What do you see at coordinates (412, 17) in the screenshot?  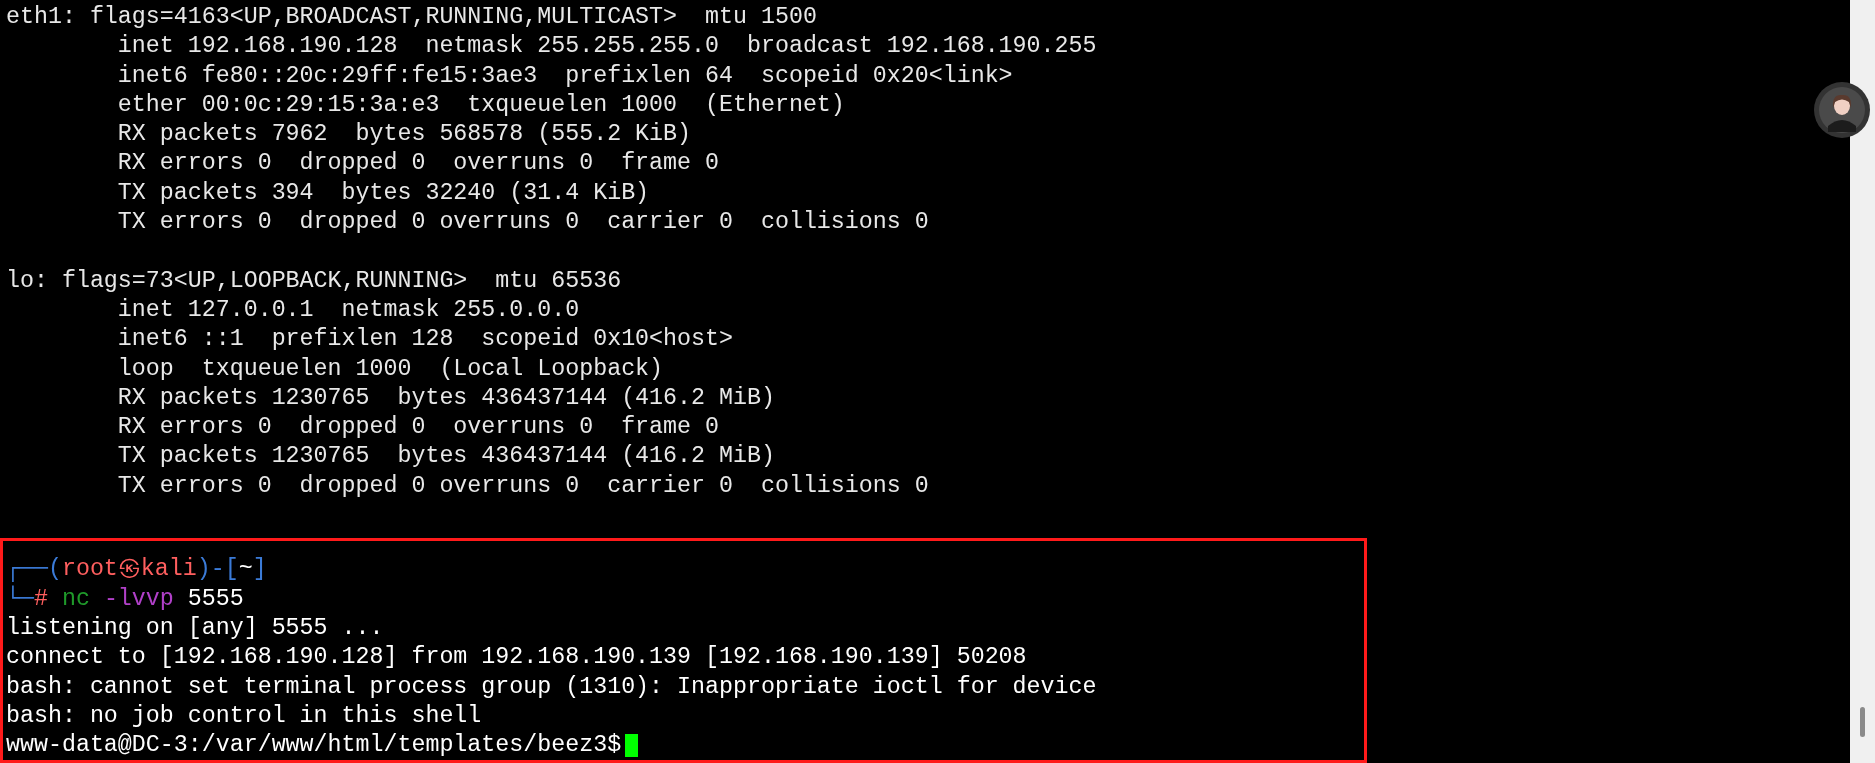 I see `output-line: eth1: flags=4163<UP,BROADCAST,RUNNING,MULTICAST> mtu 1500` at bounding box center [412, 17].